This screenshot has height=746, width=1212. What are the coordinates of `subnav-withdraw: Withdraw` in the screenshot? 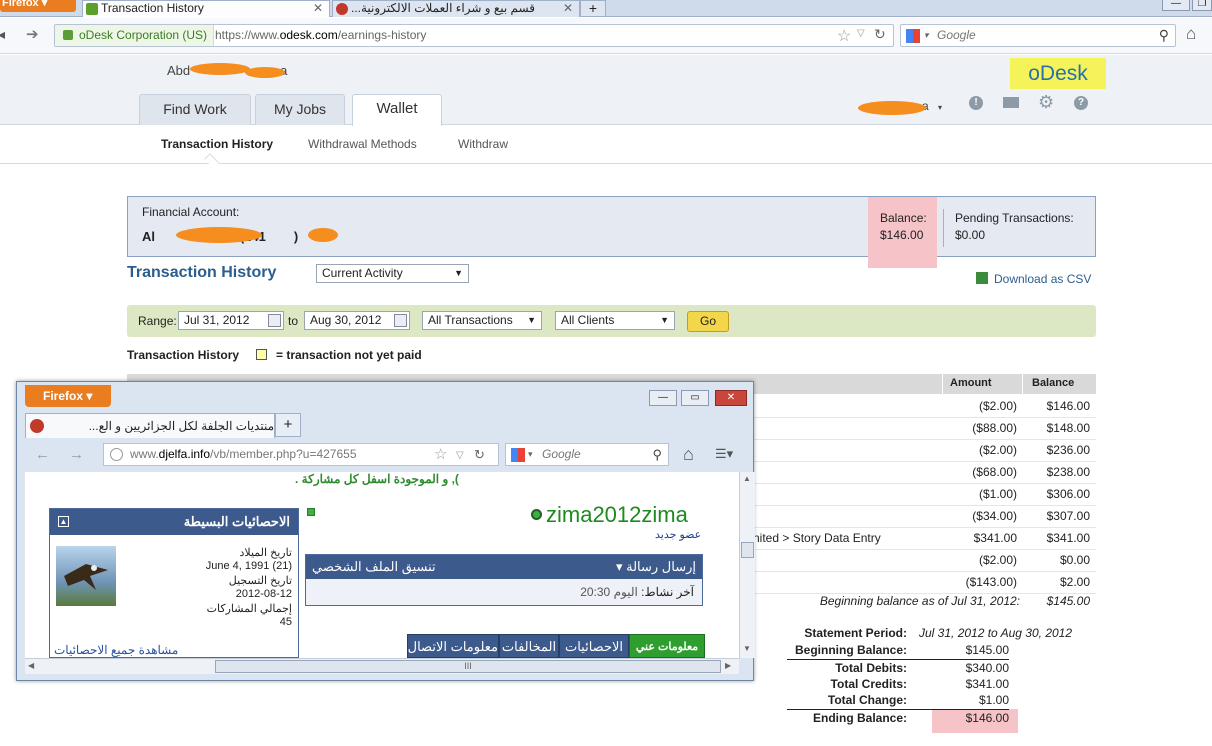 It's located at (483, 144).